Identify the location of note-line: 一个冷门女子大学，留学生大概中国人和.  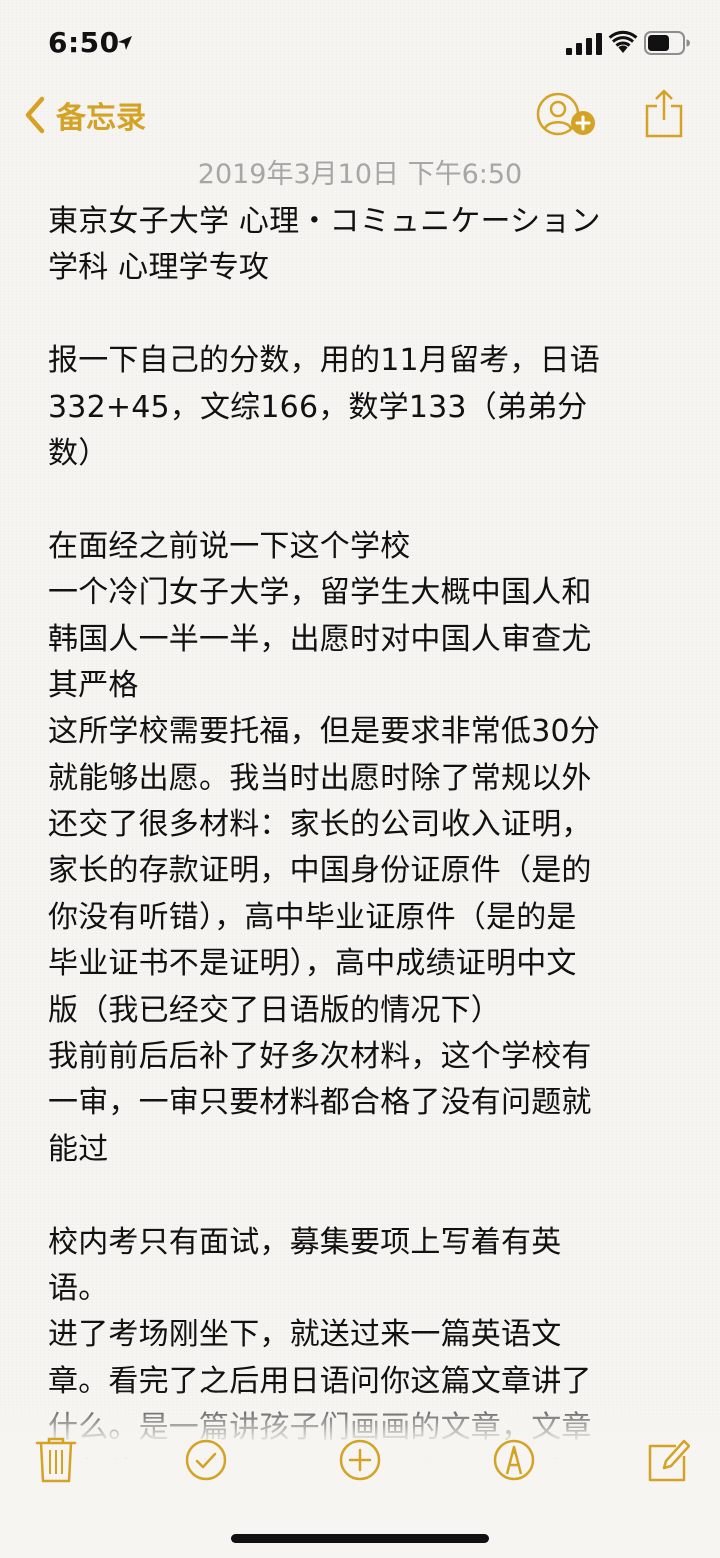
(320, 593).